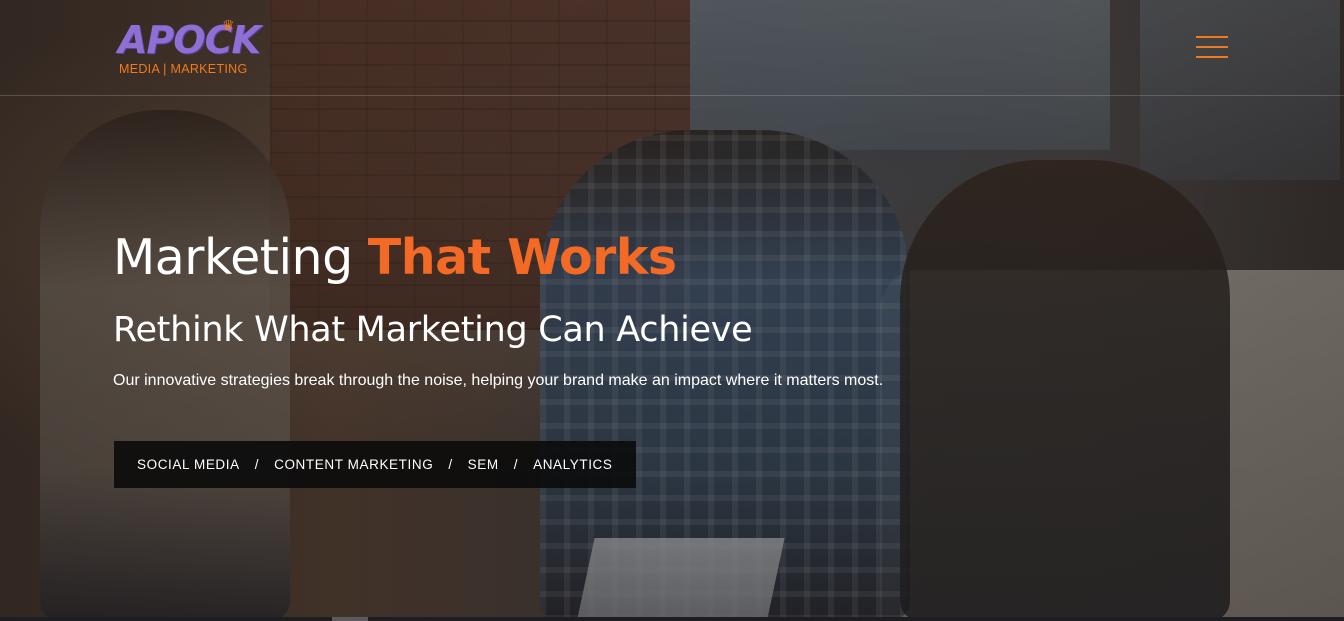 This screenshot has width=1344, height=621. What do you see at coordinates (189, 40) in the screenshot?
I see `logo-wordmark: APOCK` at bounding box center [189, 40].